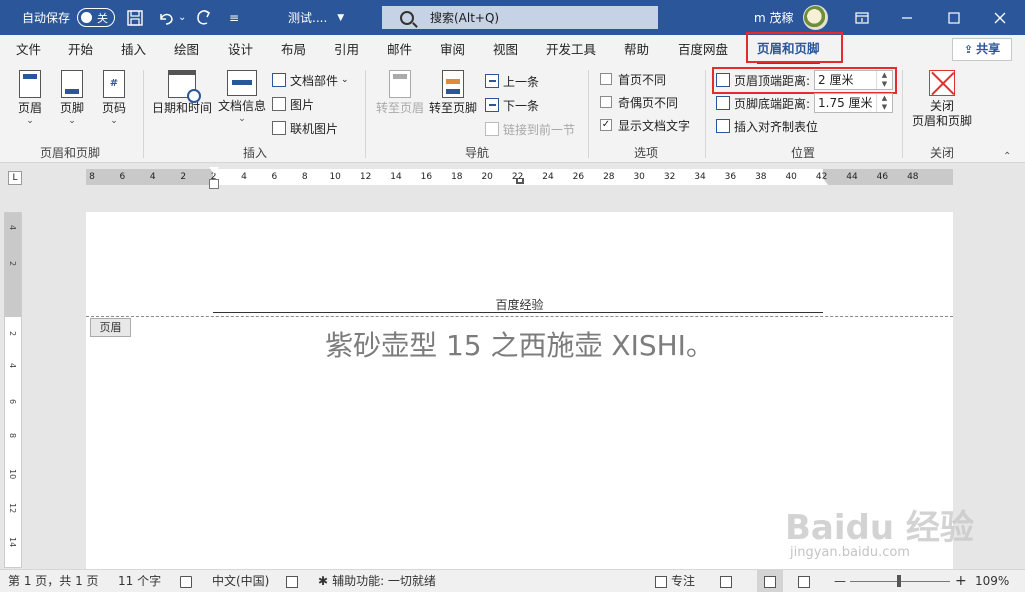 This screenshot has width=1025, height=592. I want to click on print-layout-icon, so click(770, 581).